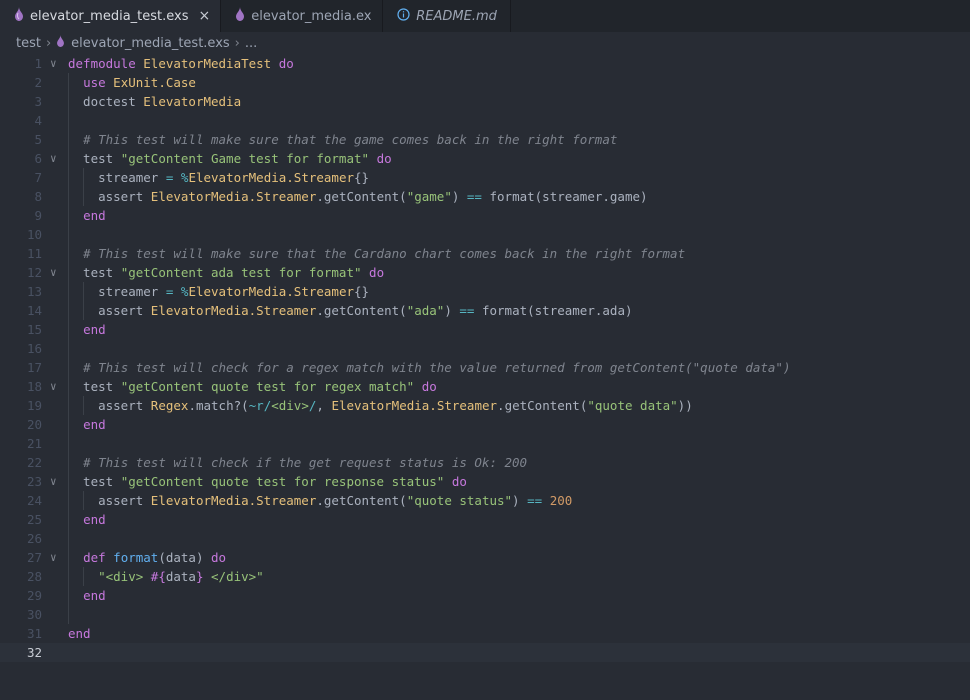 This screenshot has height=700, width=970. What do you see at coordinates (485, 595) in the screenshot?
I see `code-line: 29 end` at bounding box center [485, 595].